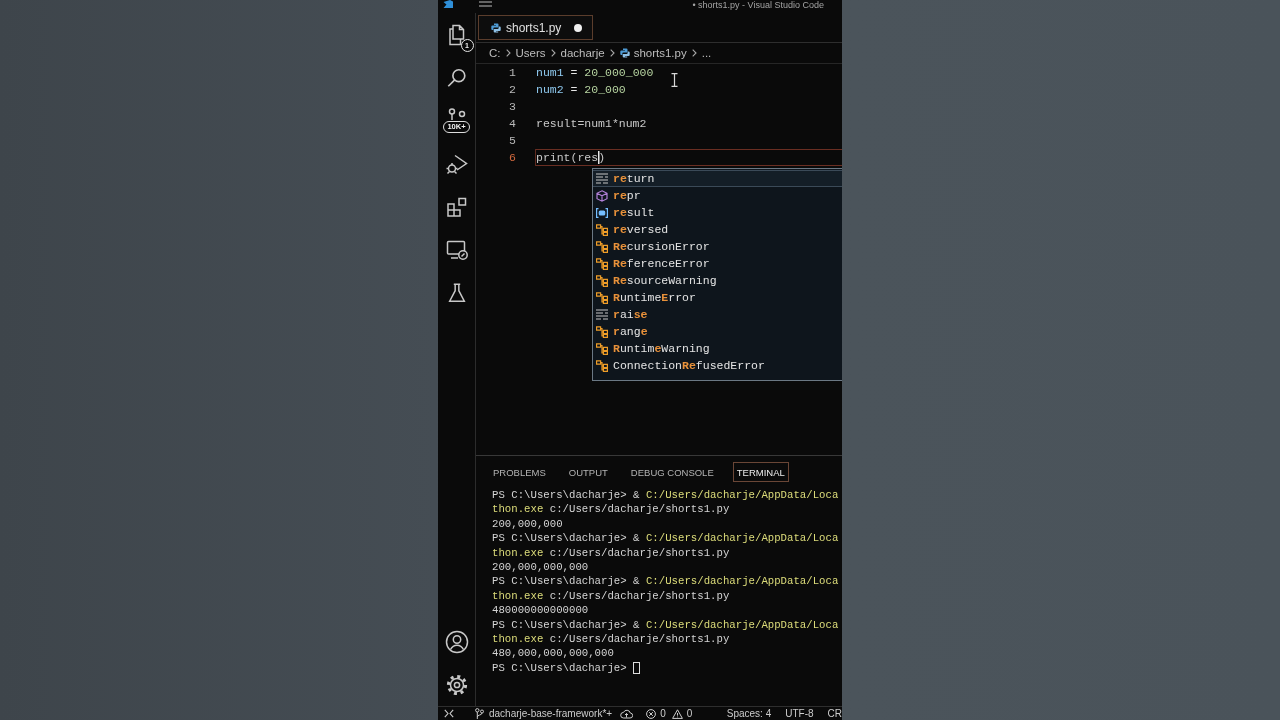 The height and width of the screenshot is (720, 1280). I want to click on variable-icon, so click(602, 212).